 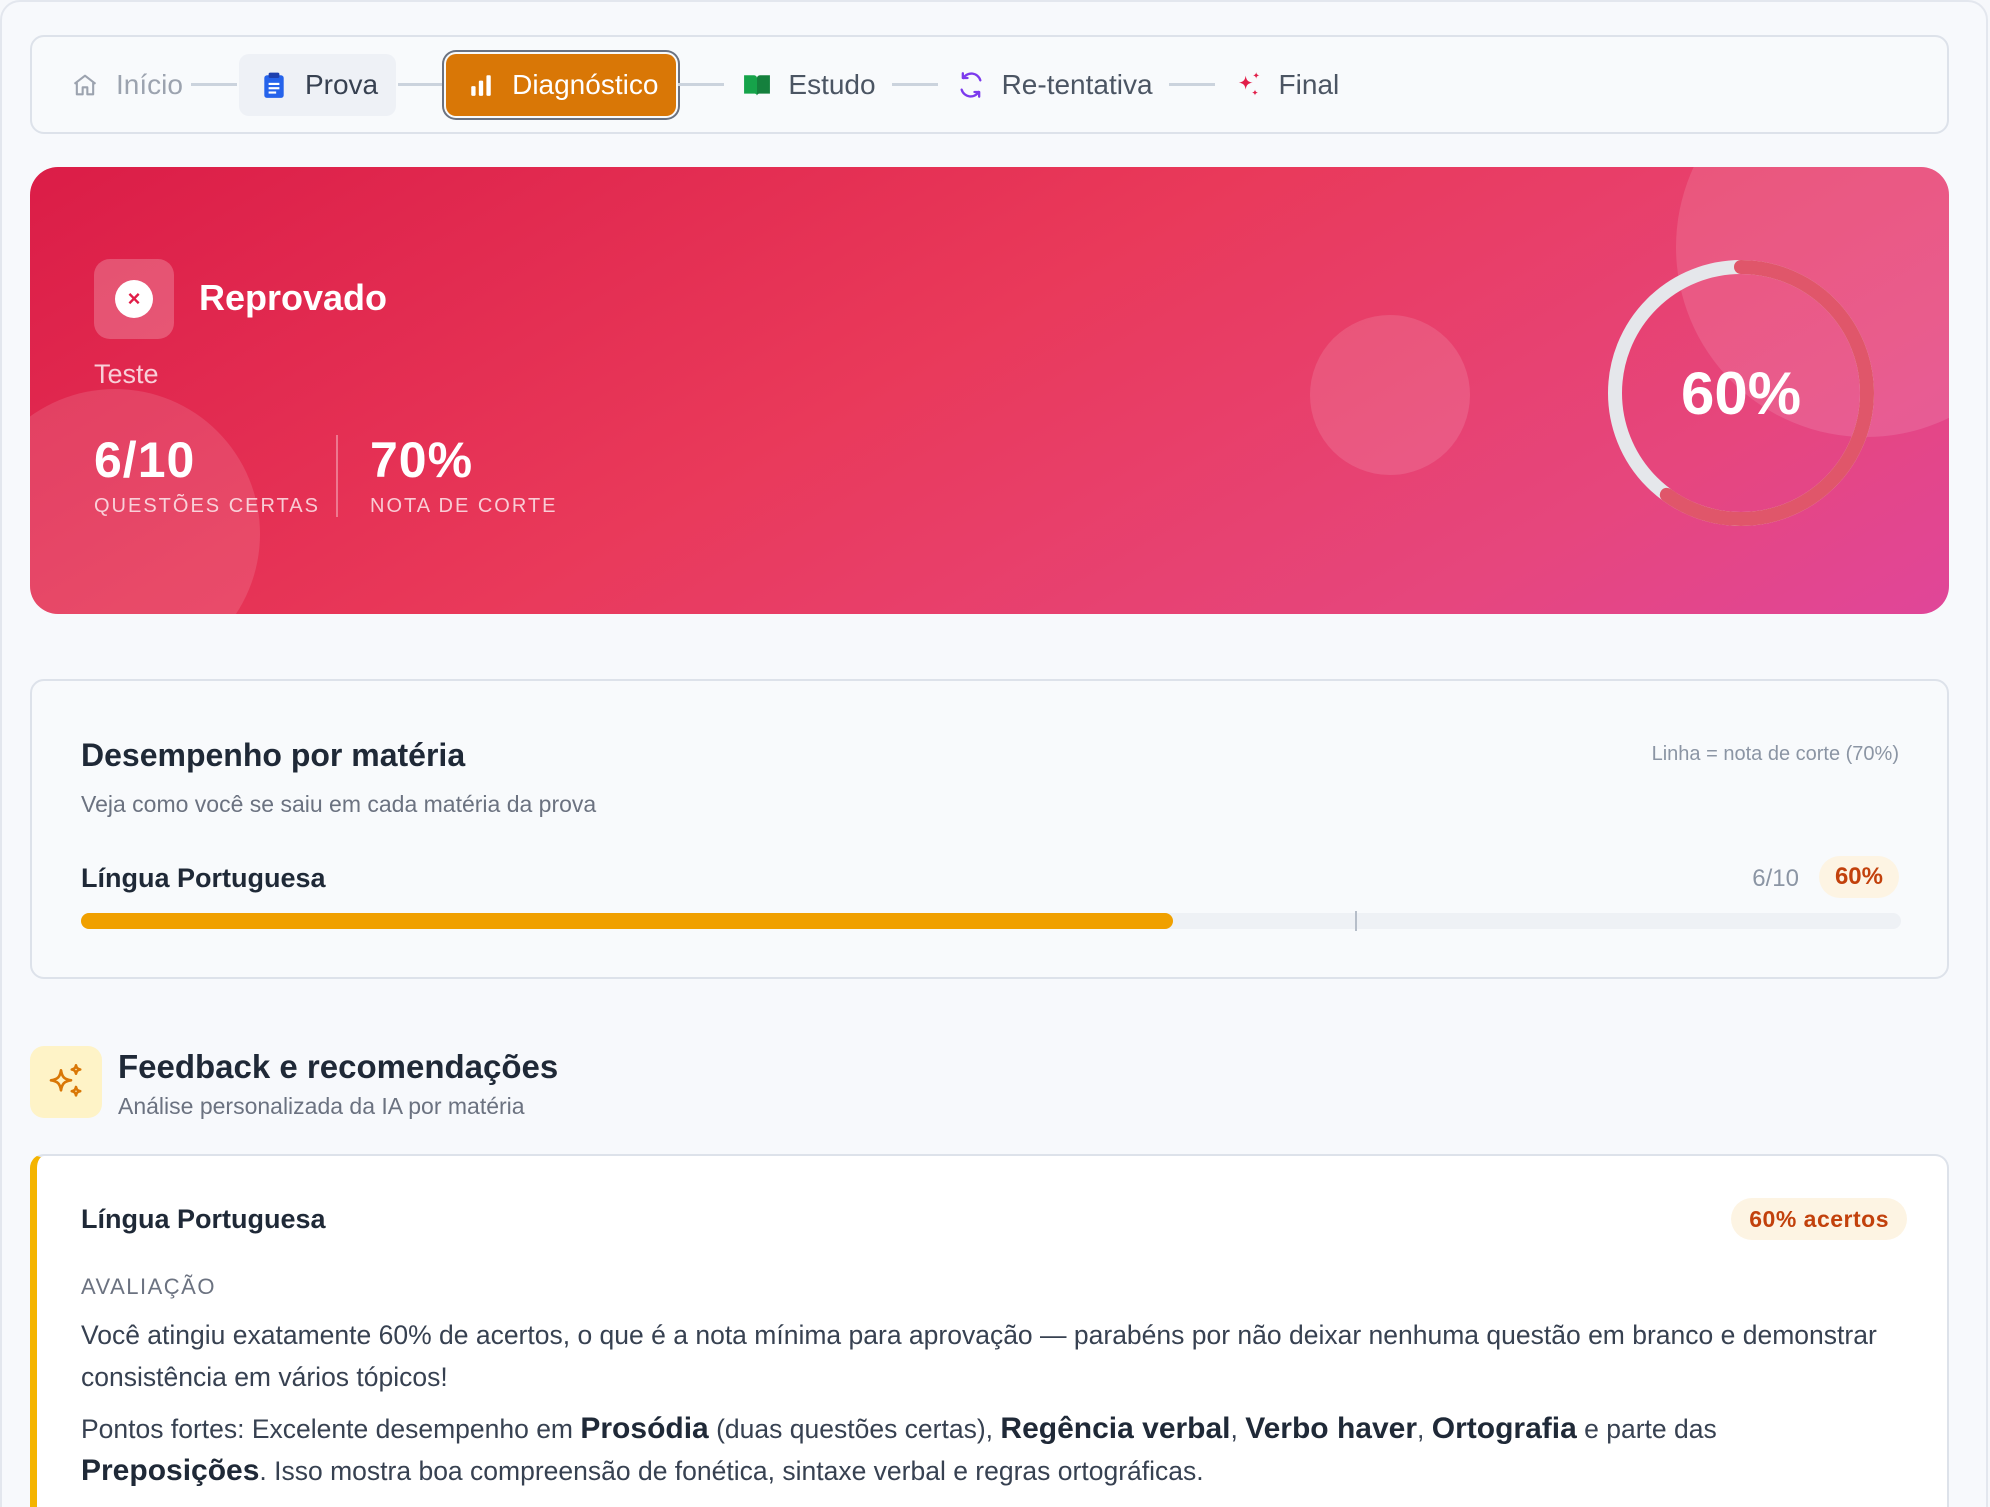 What do you see at coordinates (1646, 1429) in the screenshot?
I see `strengths-text-part: e parte das` at bounding box center [1646, 1429].